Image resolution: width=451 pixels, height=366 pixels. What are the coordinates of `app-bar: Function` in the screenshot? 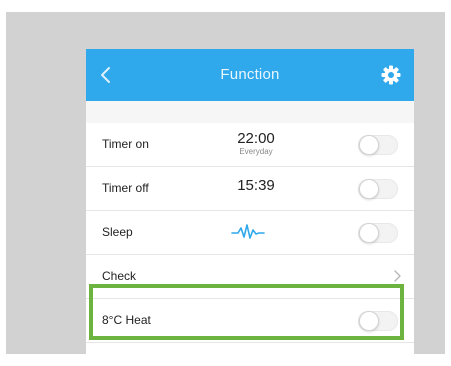 It's located at (250, 75).